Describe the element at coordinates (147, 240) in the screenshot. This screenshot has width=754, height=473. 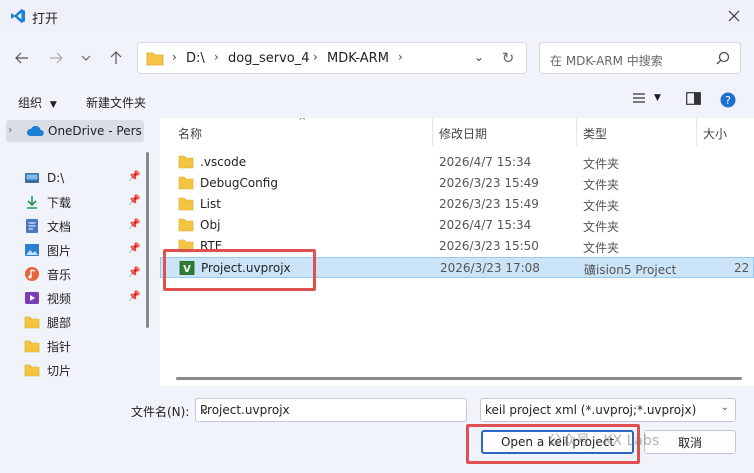
I see `sidebar-scrollbar` at that location.